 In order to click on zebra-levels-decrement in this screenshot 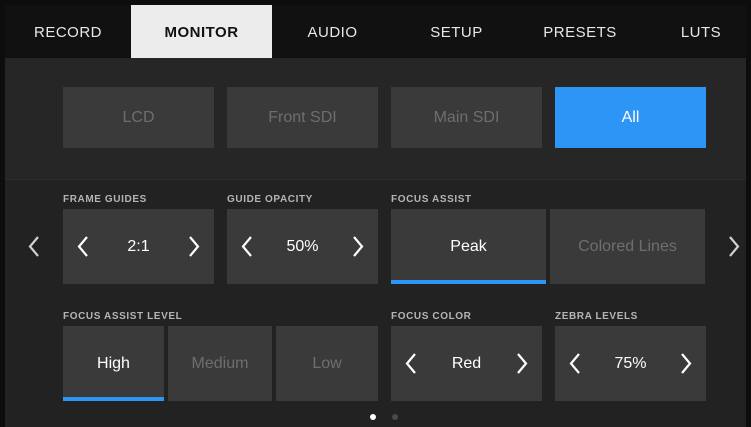, I will do `click(575, 363)`.